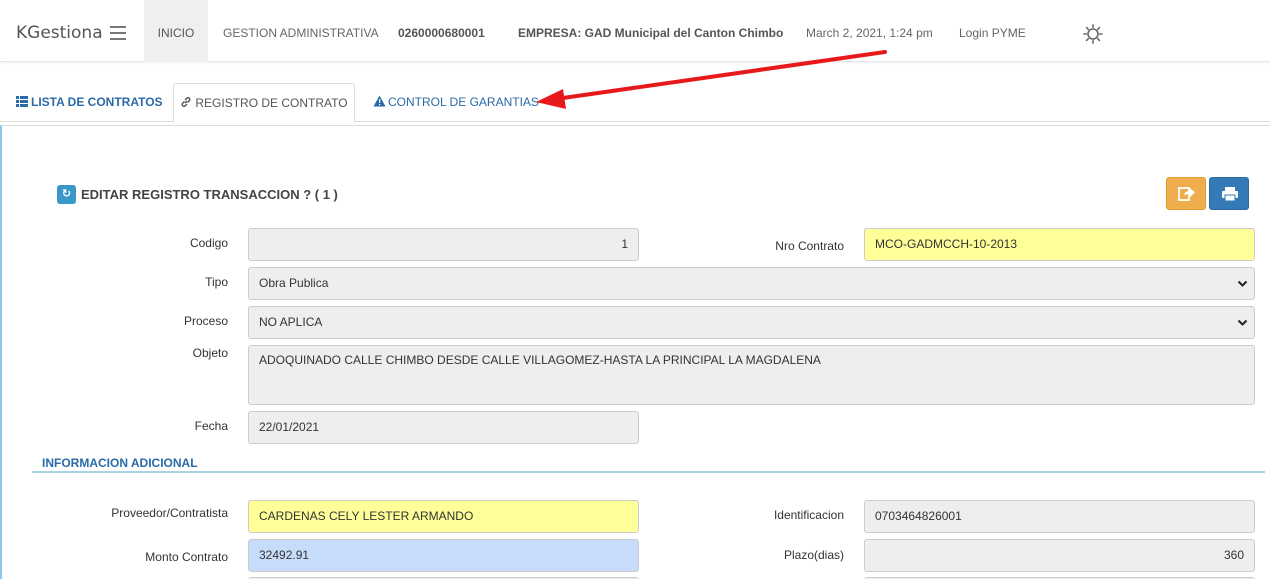 The width and height of the screenshot is (1270, 579). What do you see at coordinates (209, 194) in the screenshot?
I see `form-title-text: EDITAR REGISTRO TRANSACCION ? ( 1 )` at bounding box center [209, 194].